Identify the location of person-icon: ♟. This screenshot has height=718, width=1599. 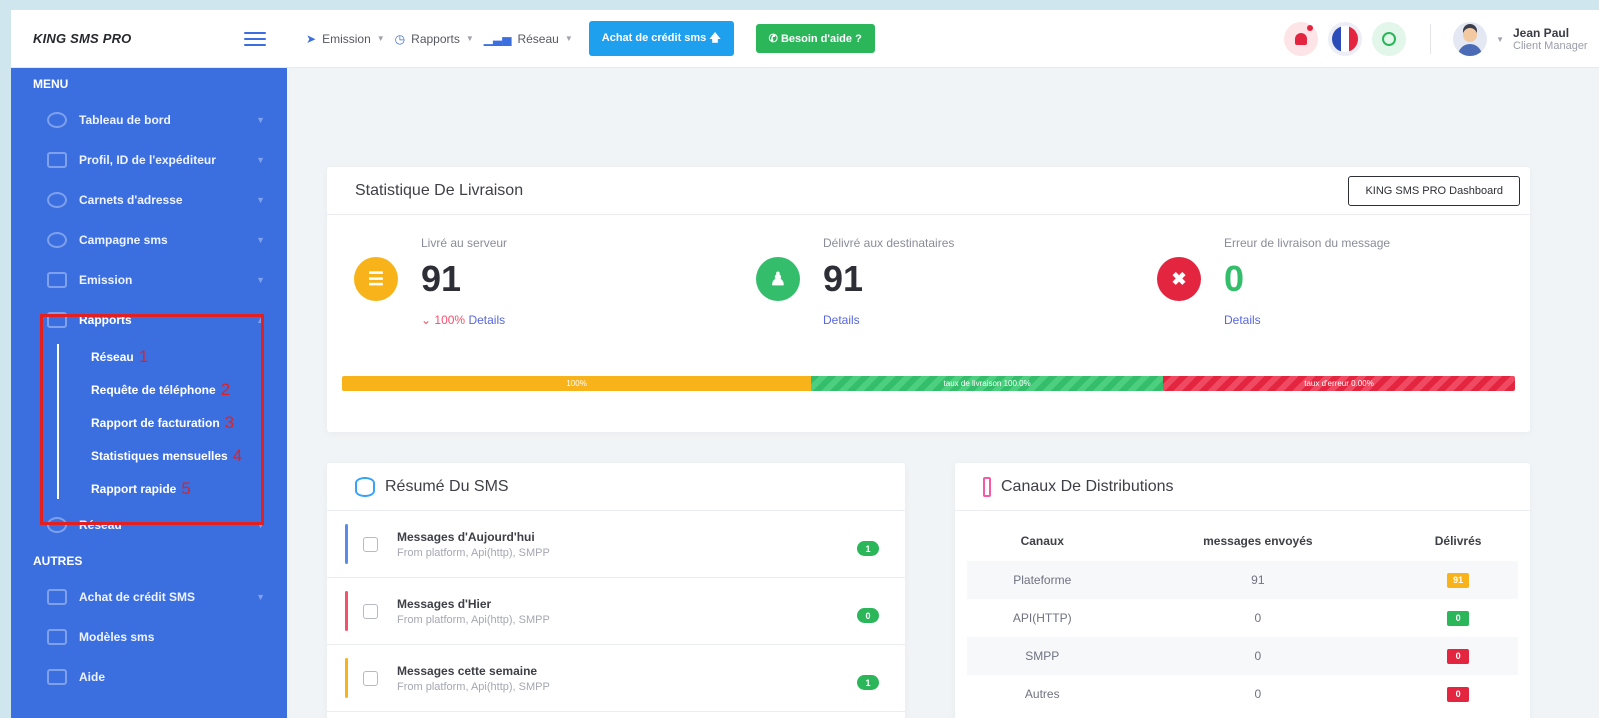
(778, 279).